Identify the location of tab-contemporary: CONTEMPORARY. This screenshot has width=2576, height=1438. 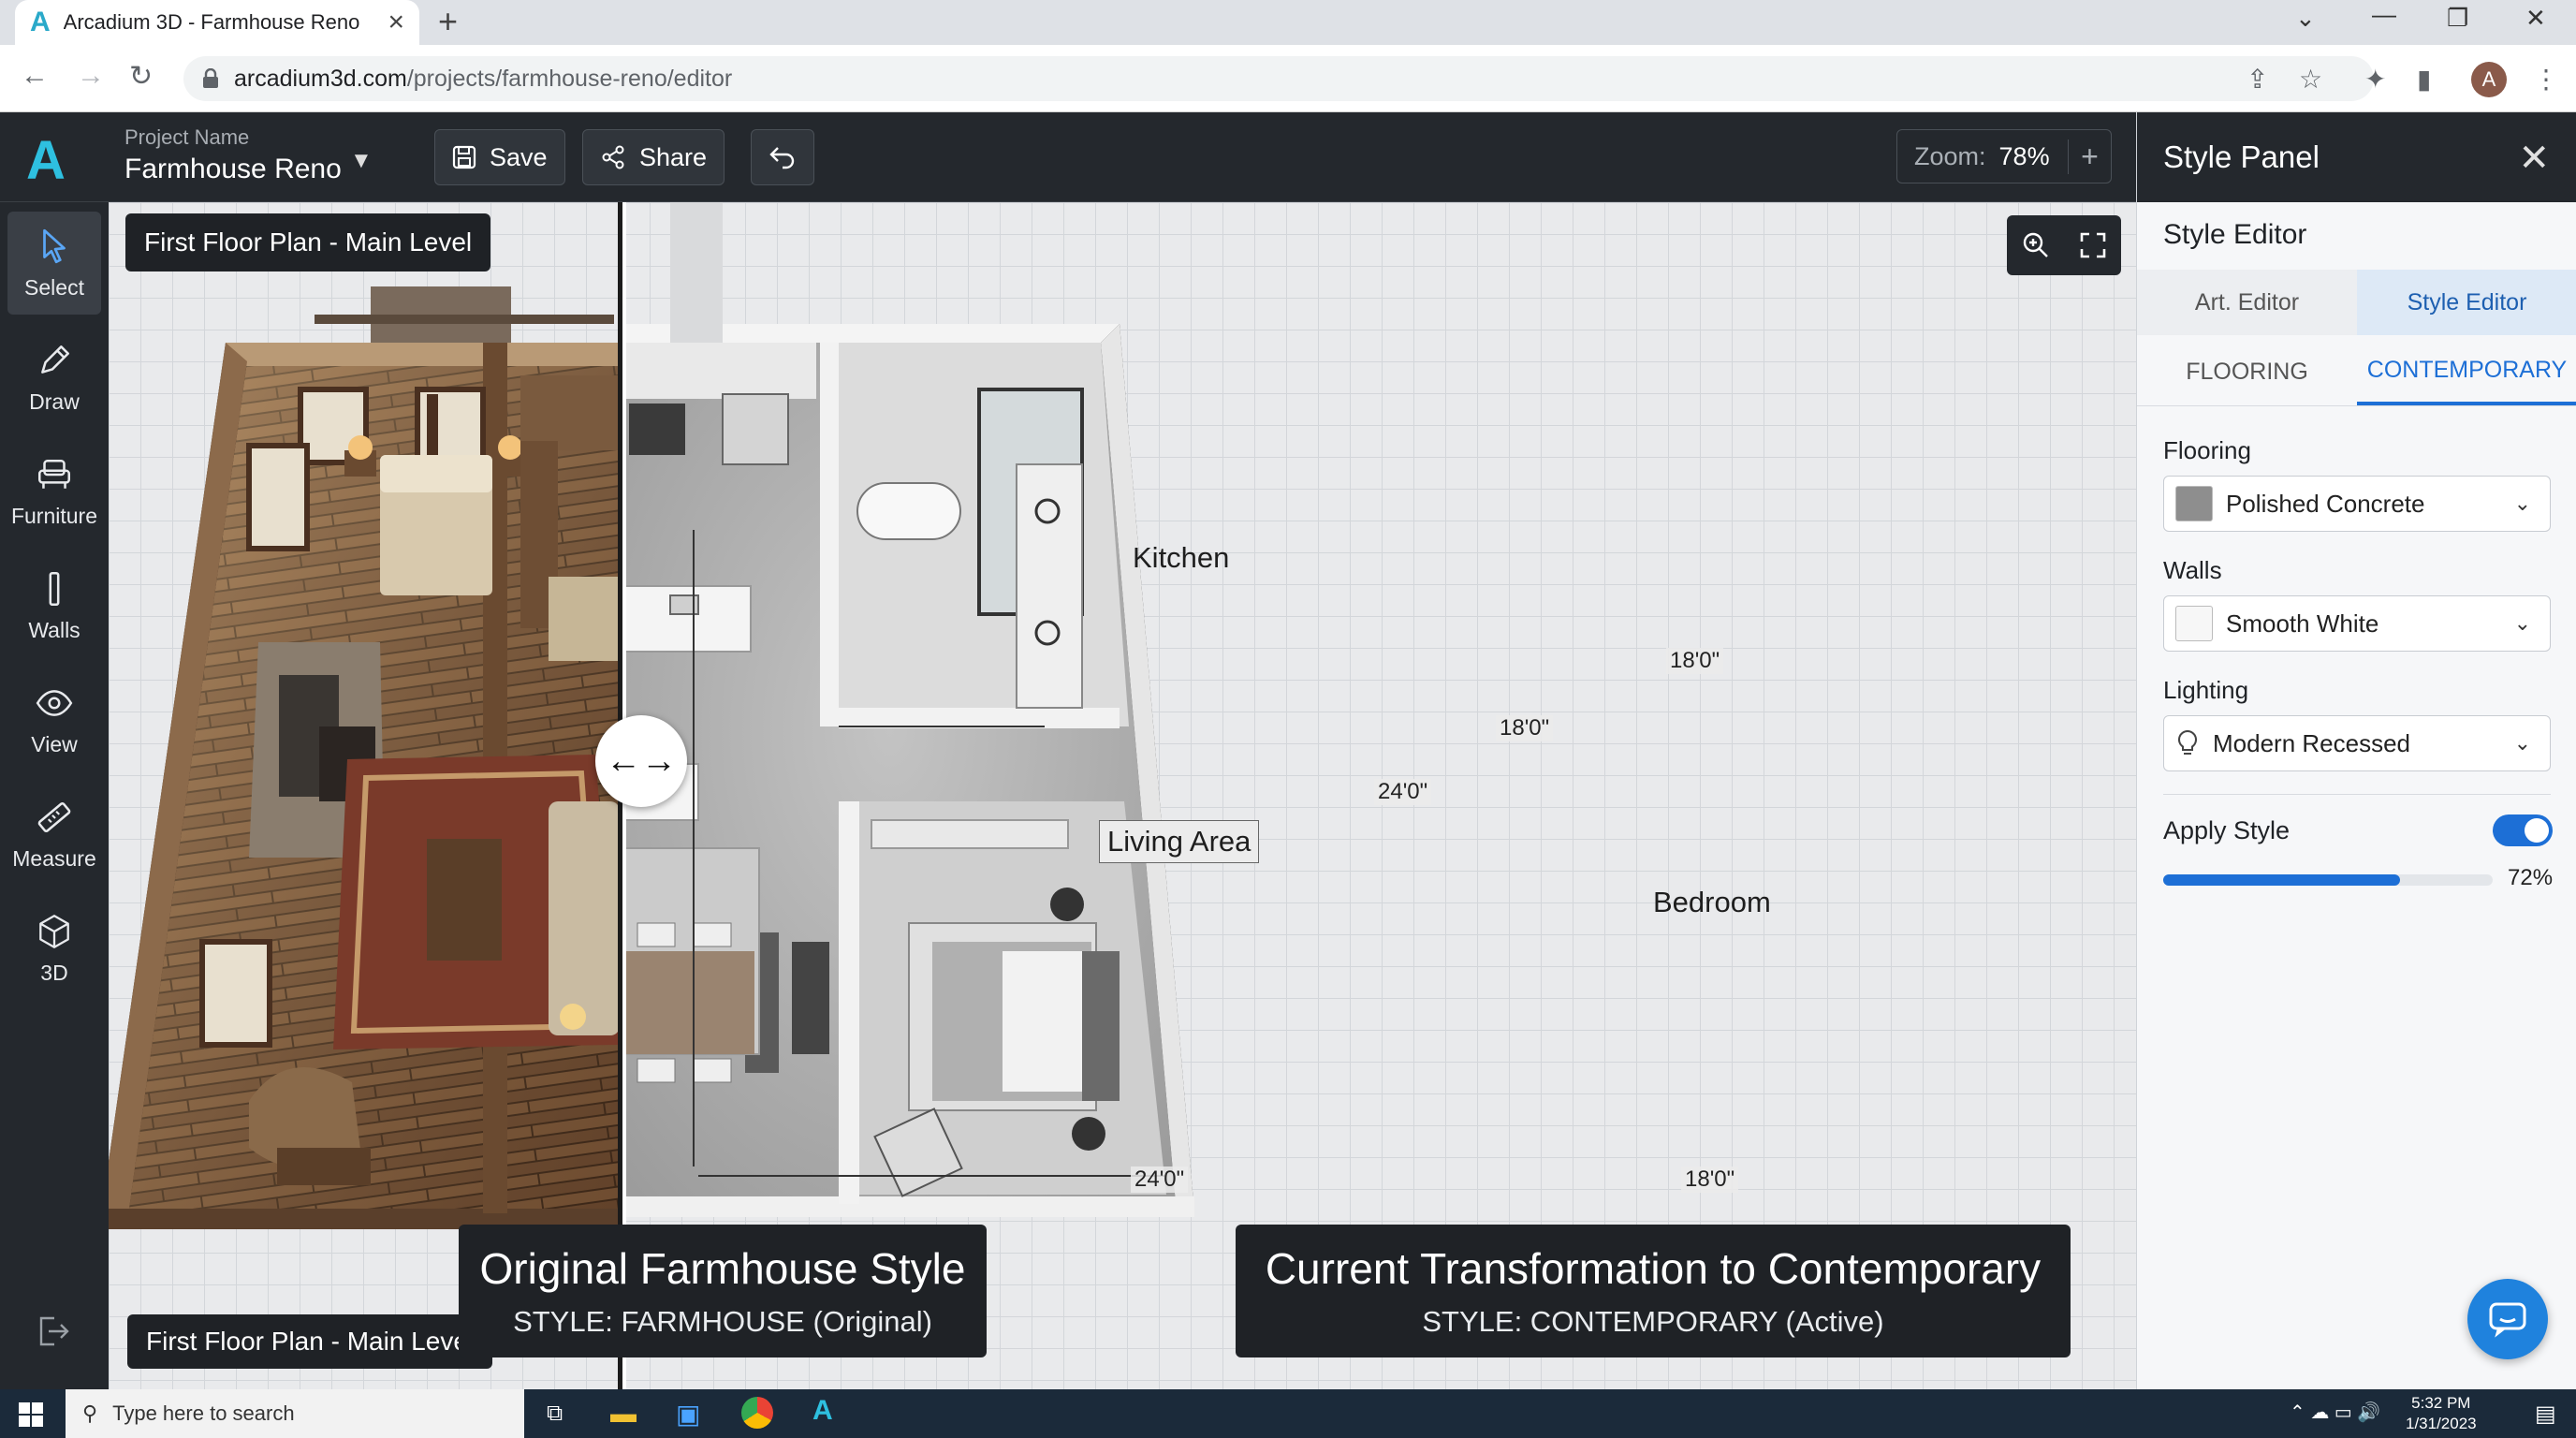
(2466, 372).